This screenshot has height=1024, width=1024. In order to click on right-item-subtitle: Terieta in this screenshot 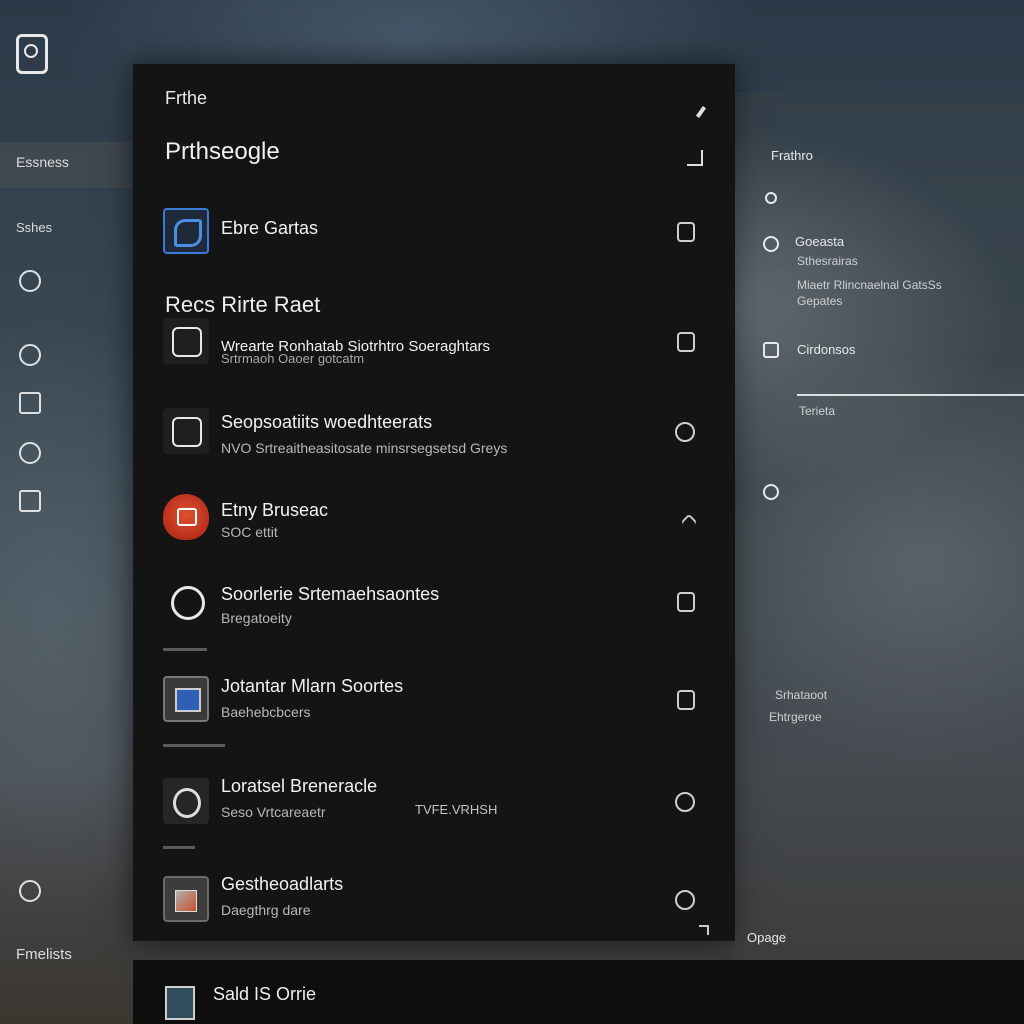, I will do `click(817, 411)`.